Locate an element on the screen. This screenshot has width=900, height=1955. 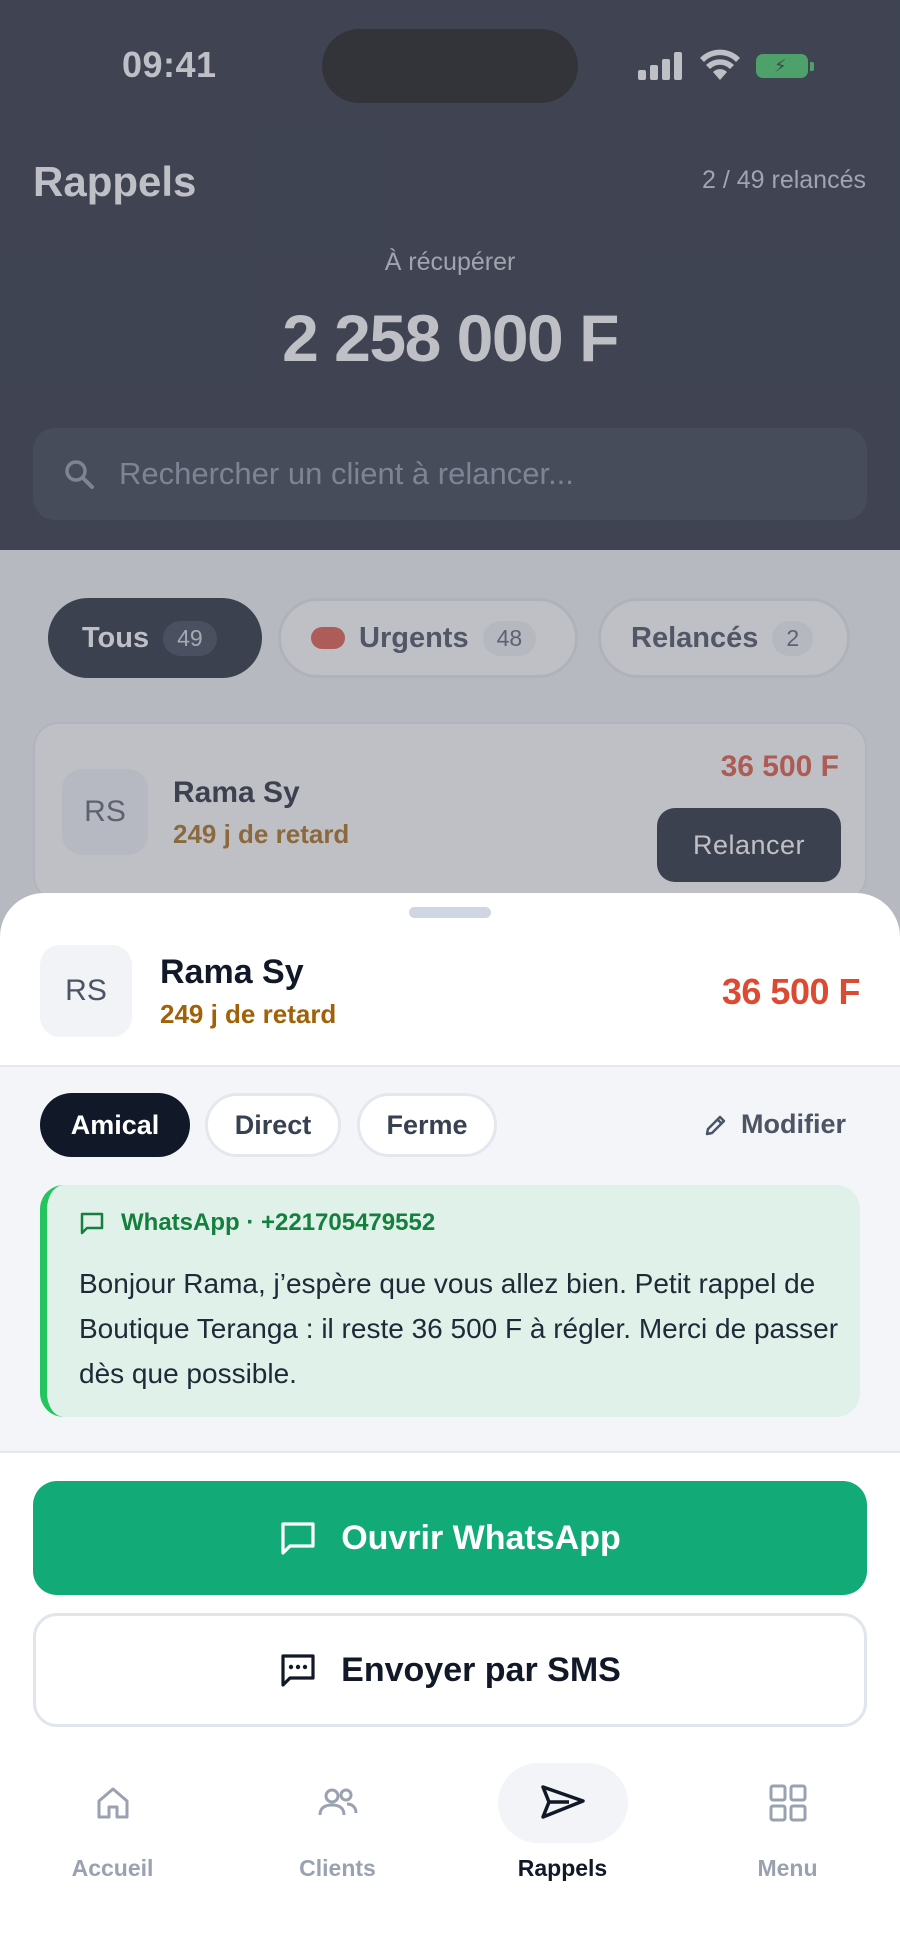
grid-icon is located at coordinates (788, 1803).